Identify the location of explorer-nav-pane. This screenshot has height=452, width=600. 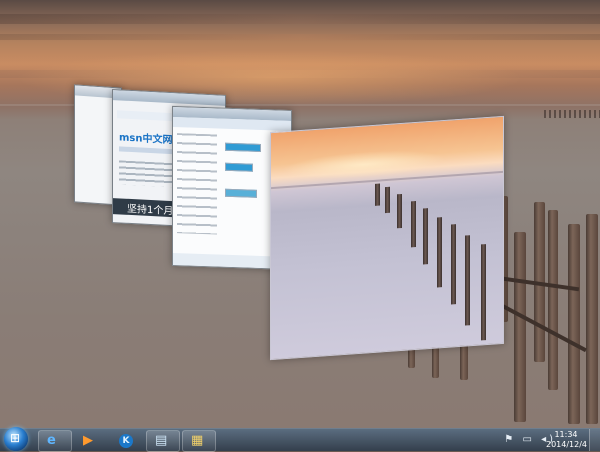
(197, 184).